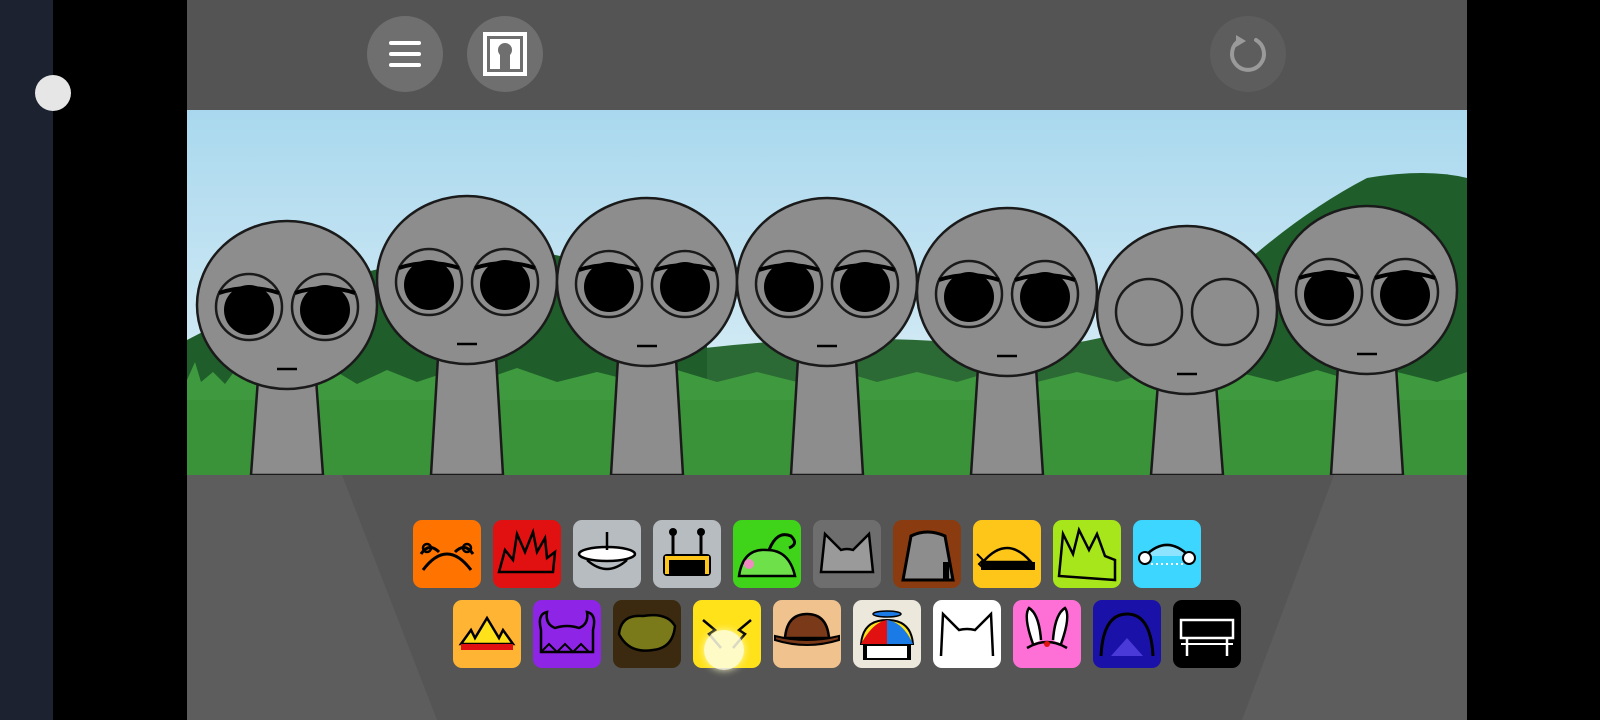 The width and height of the screenshot is (1600, 720). I want to click on silver-antenna-visor-sound-icon, so click(687, 552).